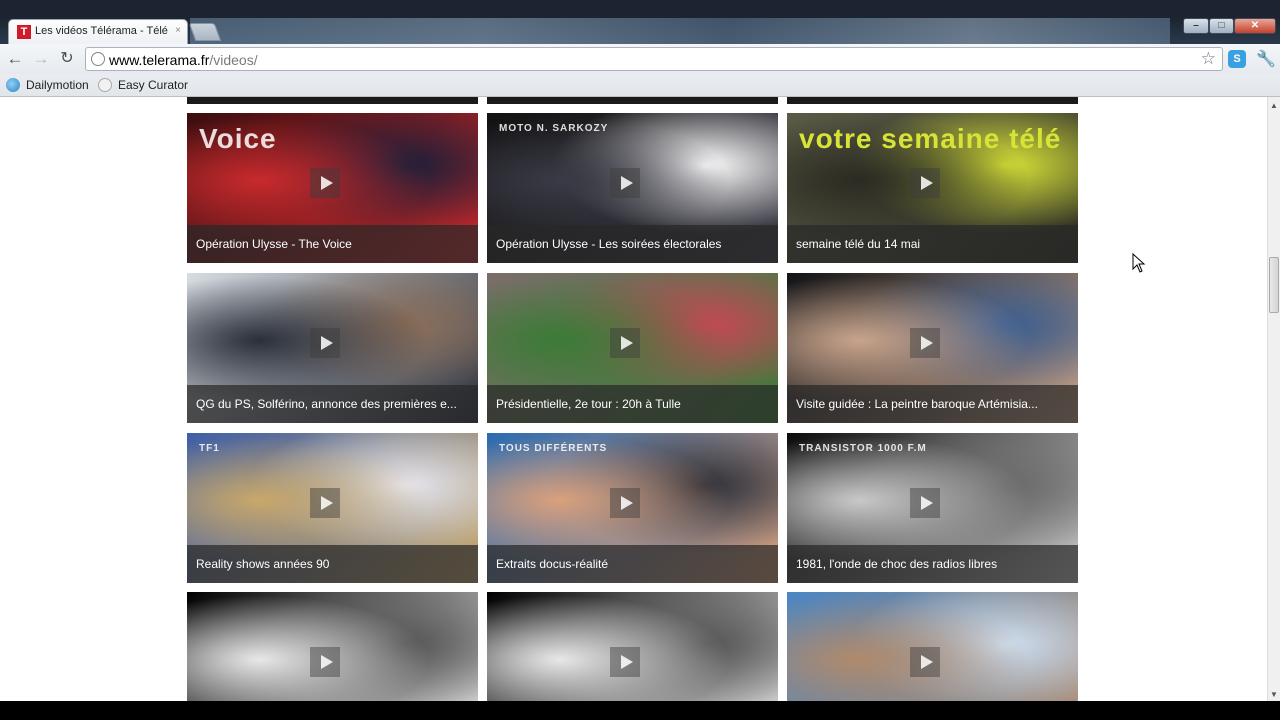  What do you see at coordinates (98, 59) in the screenshot?
I see `page-info-icon` at bounding box center [98, 59].